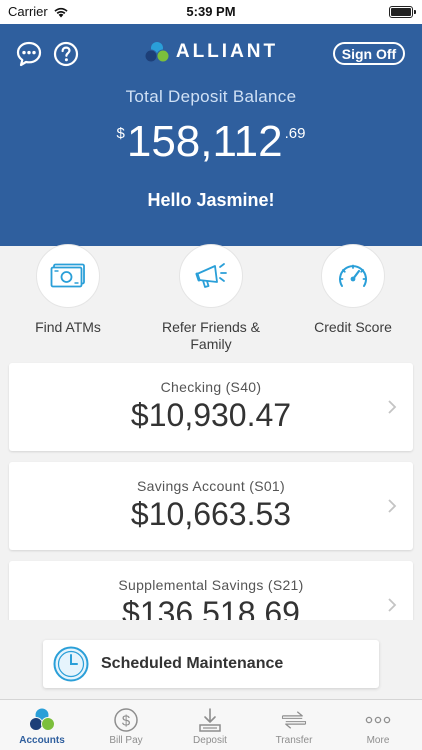 This screenshot has width=422, height=750. I want to click on maintenance-label: Scheduled Maintenance, so click(192, 663).